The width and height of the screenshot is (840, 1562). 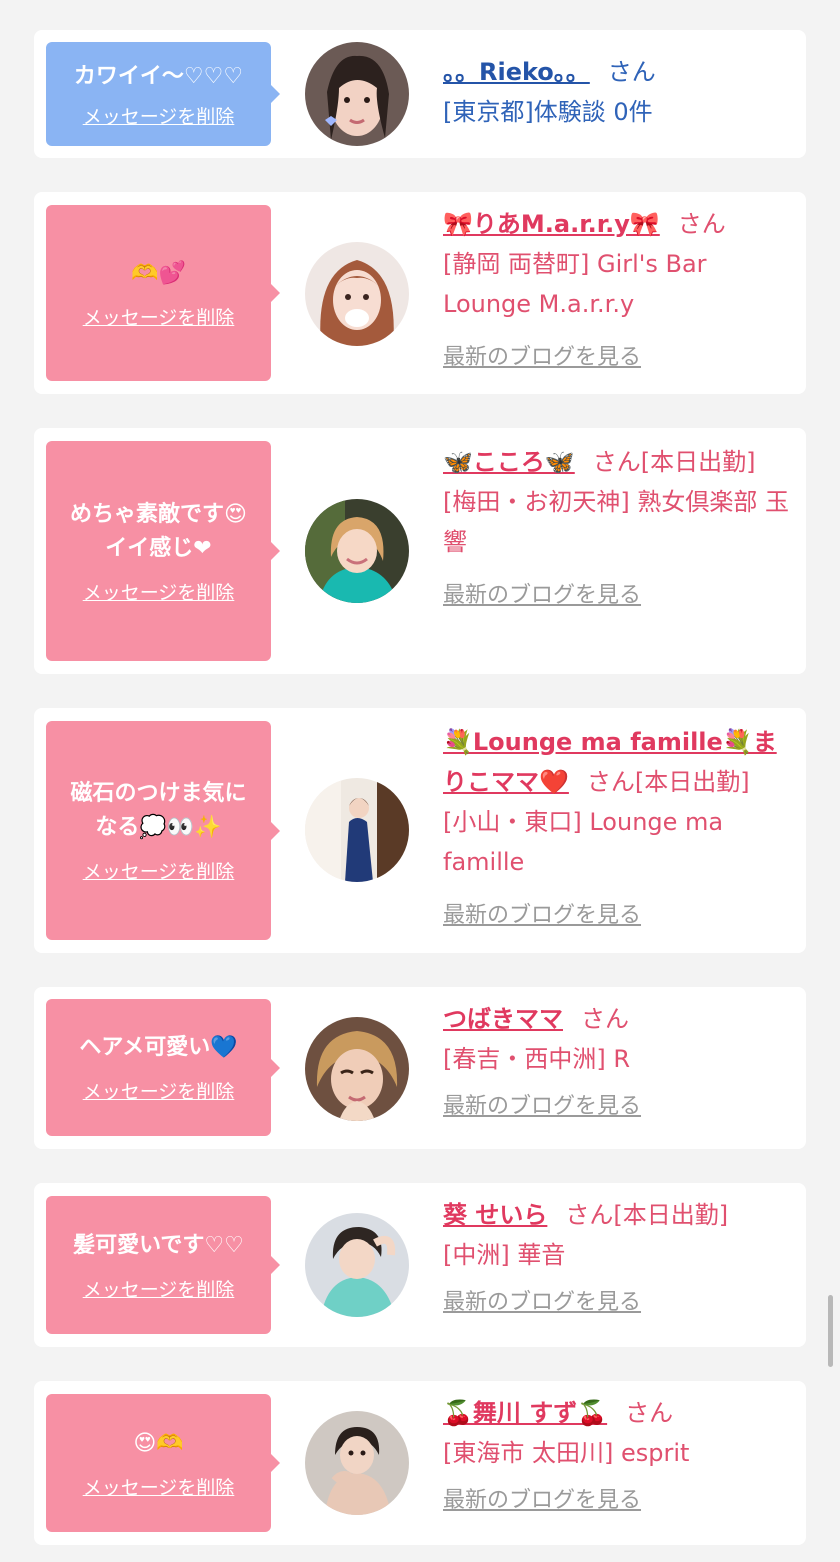 I want to click on sender-name-link: 葵 せいら, so click(x=495, y=1215).